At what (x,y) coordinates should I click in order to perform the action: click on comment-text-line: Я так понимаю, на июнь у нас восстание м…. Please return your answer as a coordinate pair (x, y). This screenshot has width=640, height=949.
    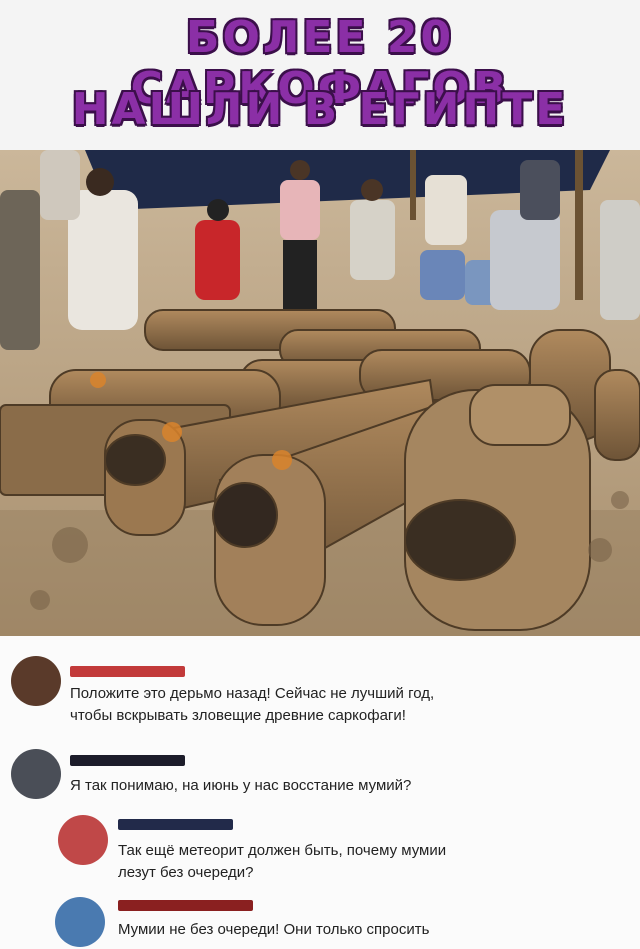
    Looking at the image, I should click on (241, 785).